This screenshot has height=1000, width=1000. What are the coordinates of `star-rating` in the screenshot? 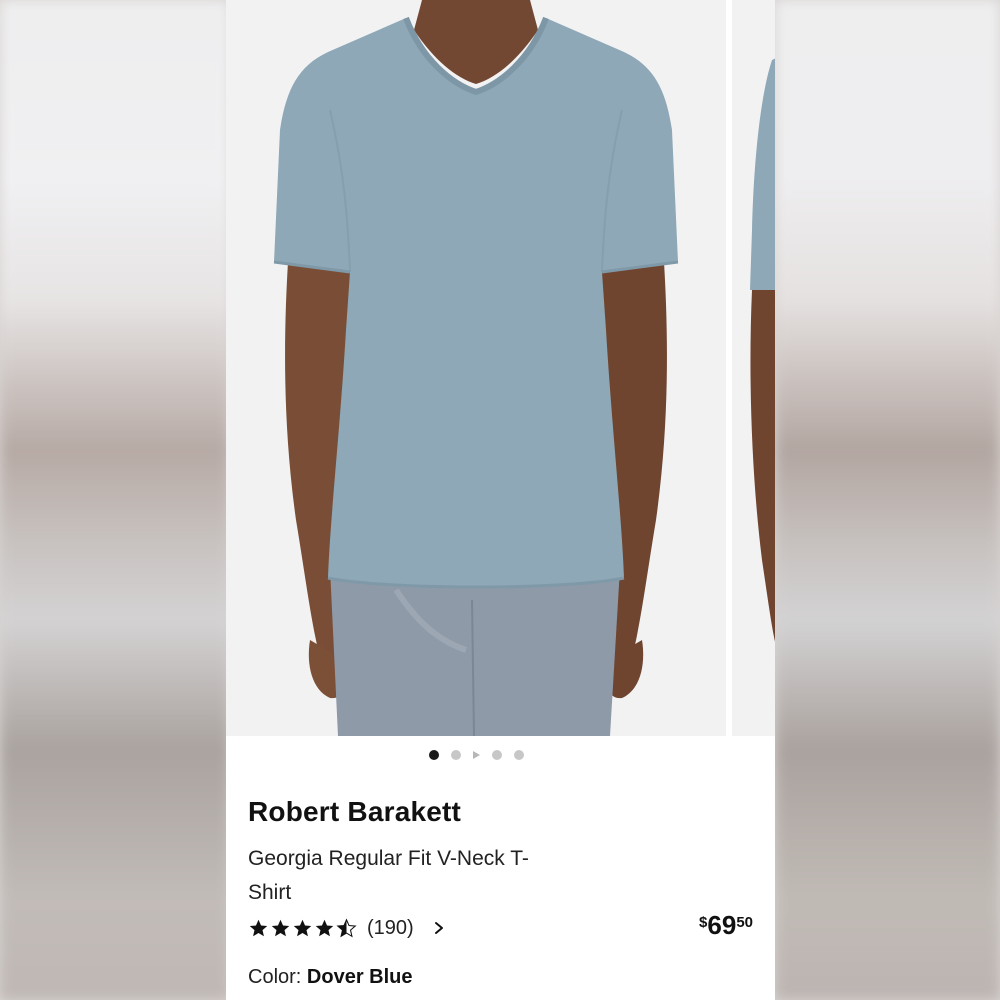 It's located at (302, 928).